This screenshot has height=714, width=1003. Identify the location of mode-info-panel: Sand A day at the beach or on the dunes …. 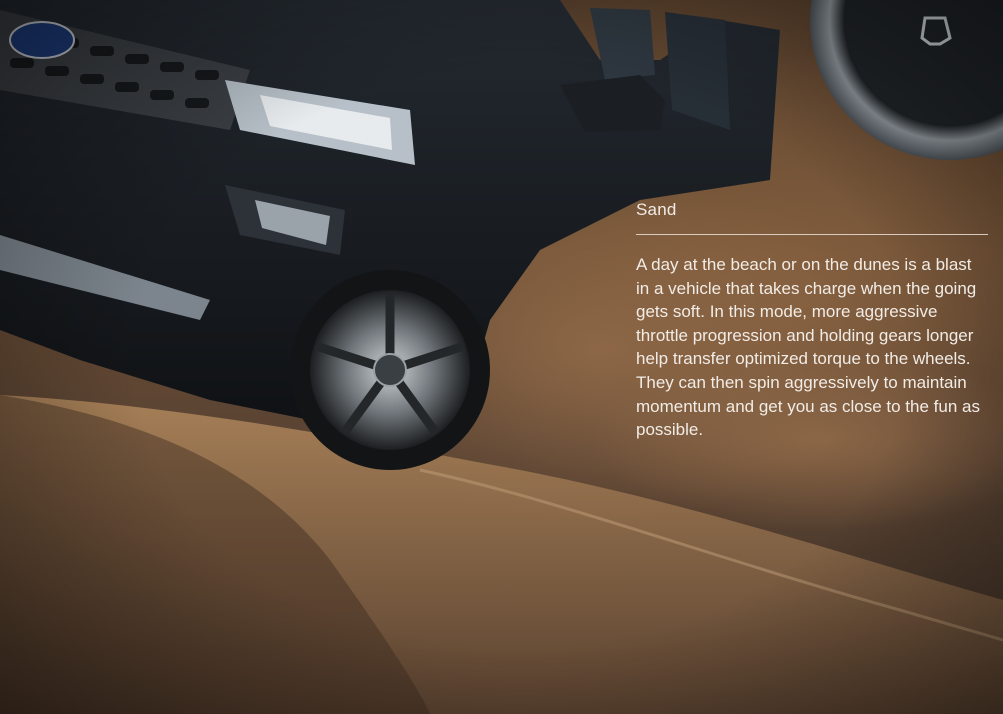
(812, 321).